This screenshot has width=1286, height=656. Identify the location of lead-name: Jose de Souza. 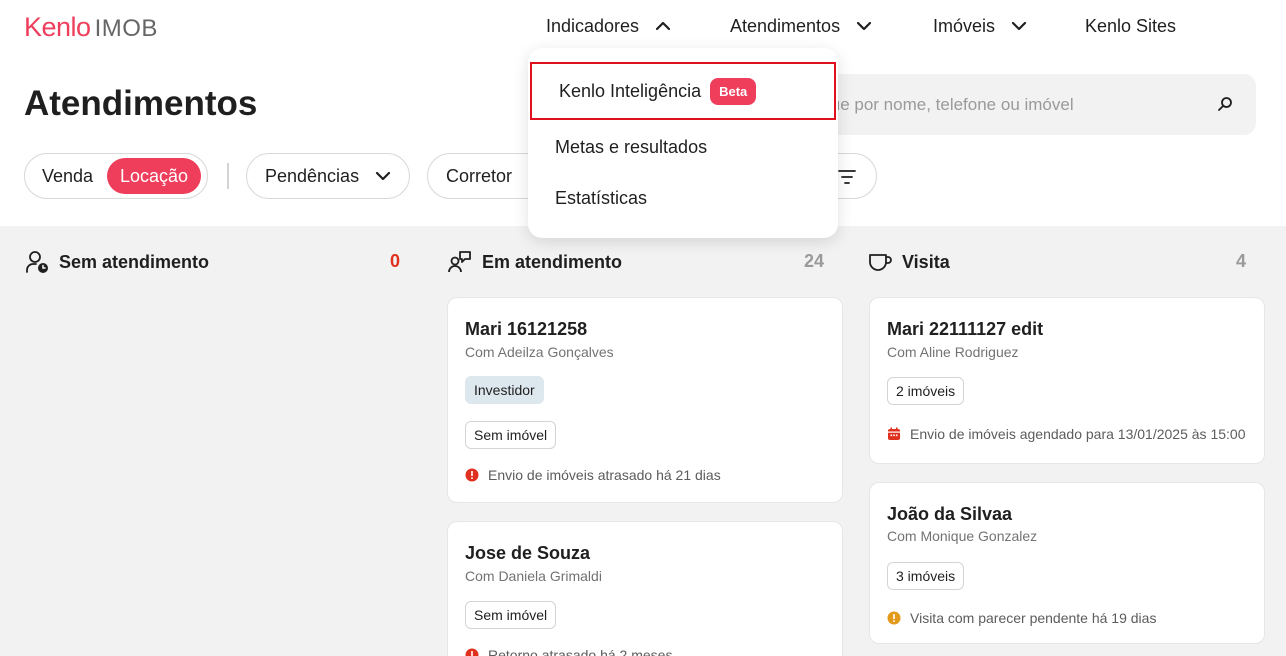
(528, 553).